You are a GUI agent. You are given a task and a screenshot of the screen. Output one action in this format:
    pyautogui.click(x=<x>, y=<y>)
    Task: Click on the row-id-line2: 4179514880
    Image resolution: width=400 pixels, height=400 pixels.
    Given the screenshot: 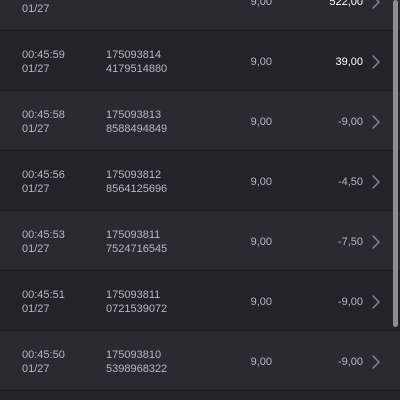 What is the action you would take?
    pyautogui.click(x=137, y=69)
    